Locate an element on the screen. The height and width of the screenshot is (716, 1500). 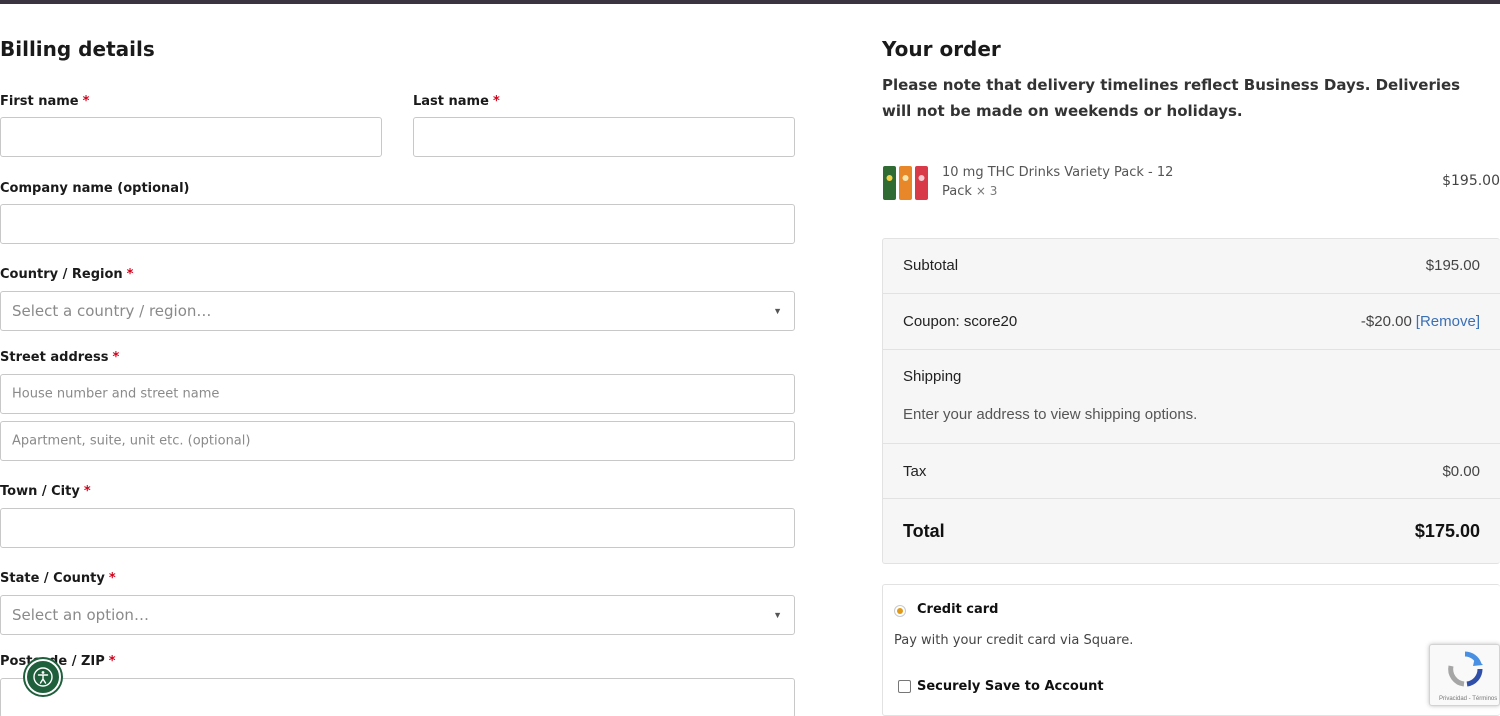
street-address-line2-input: Apartment, suite, unit etc. (optional) is located at coordinates (397, 441).